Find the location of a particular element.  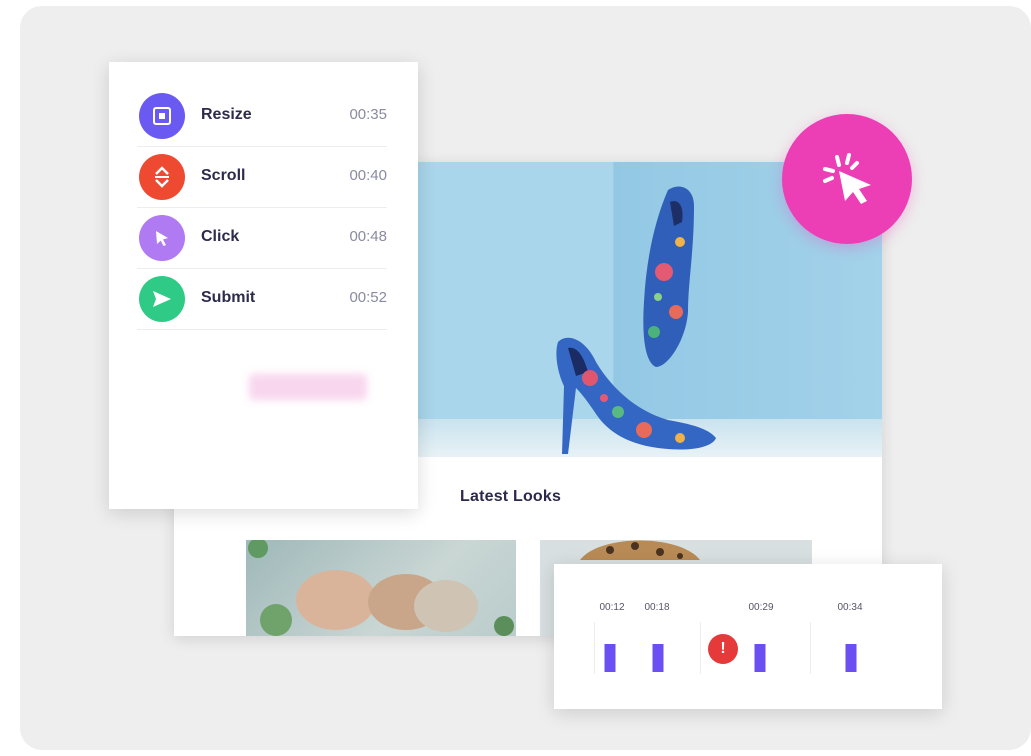

event-row-click: Click 00:48 is located at coordinates (262, 238).